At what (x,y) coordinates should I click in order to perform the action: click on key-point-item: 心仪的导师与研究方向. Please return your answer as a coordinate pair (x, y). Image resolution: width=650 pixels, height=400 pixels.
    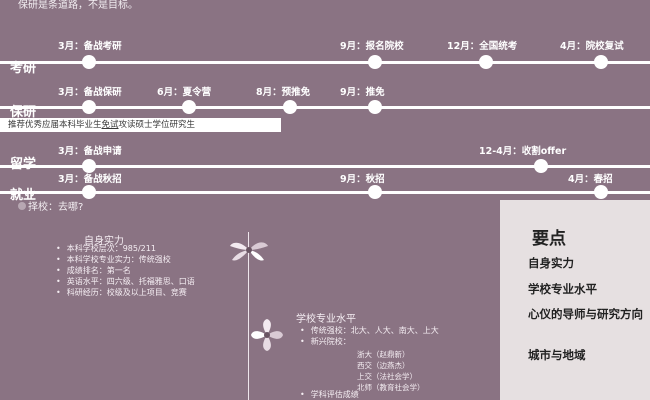
    Looking at the image, I should click on (585, 314).